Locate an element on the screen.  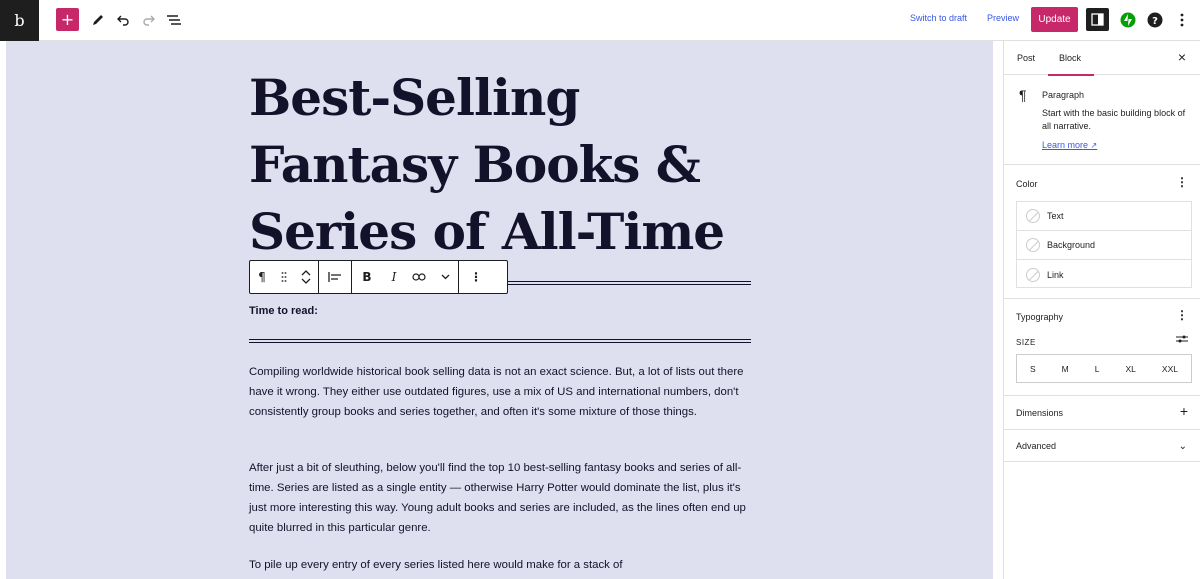
dimensions-panel-title: Dimensions is located at coordinates (1039, 413).